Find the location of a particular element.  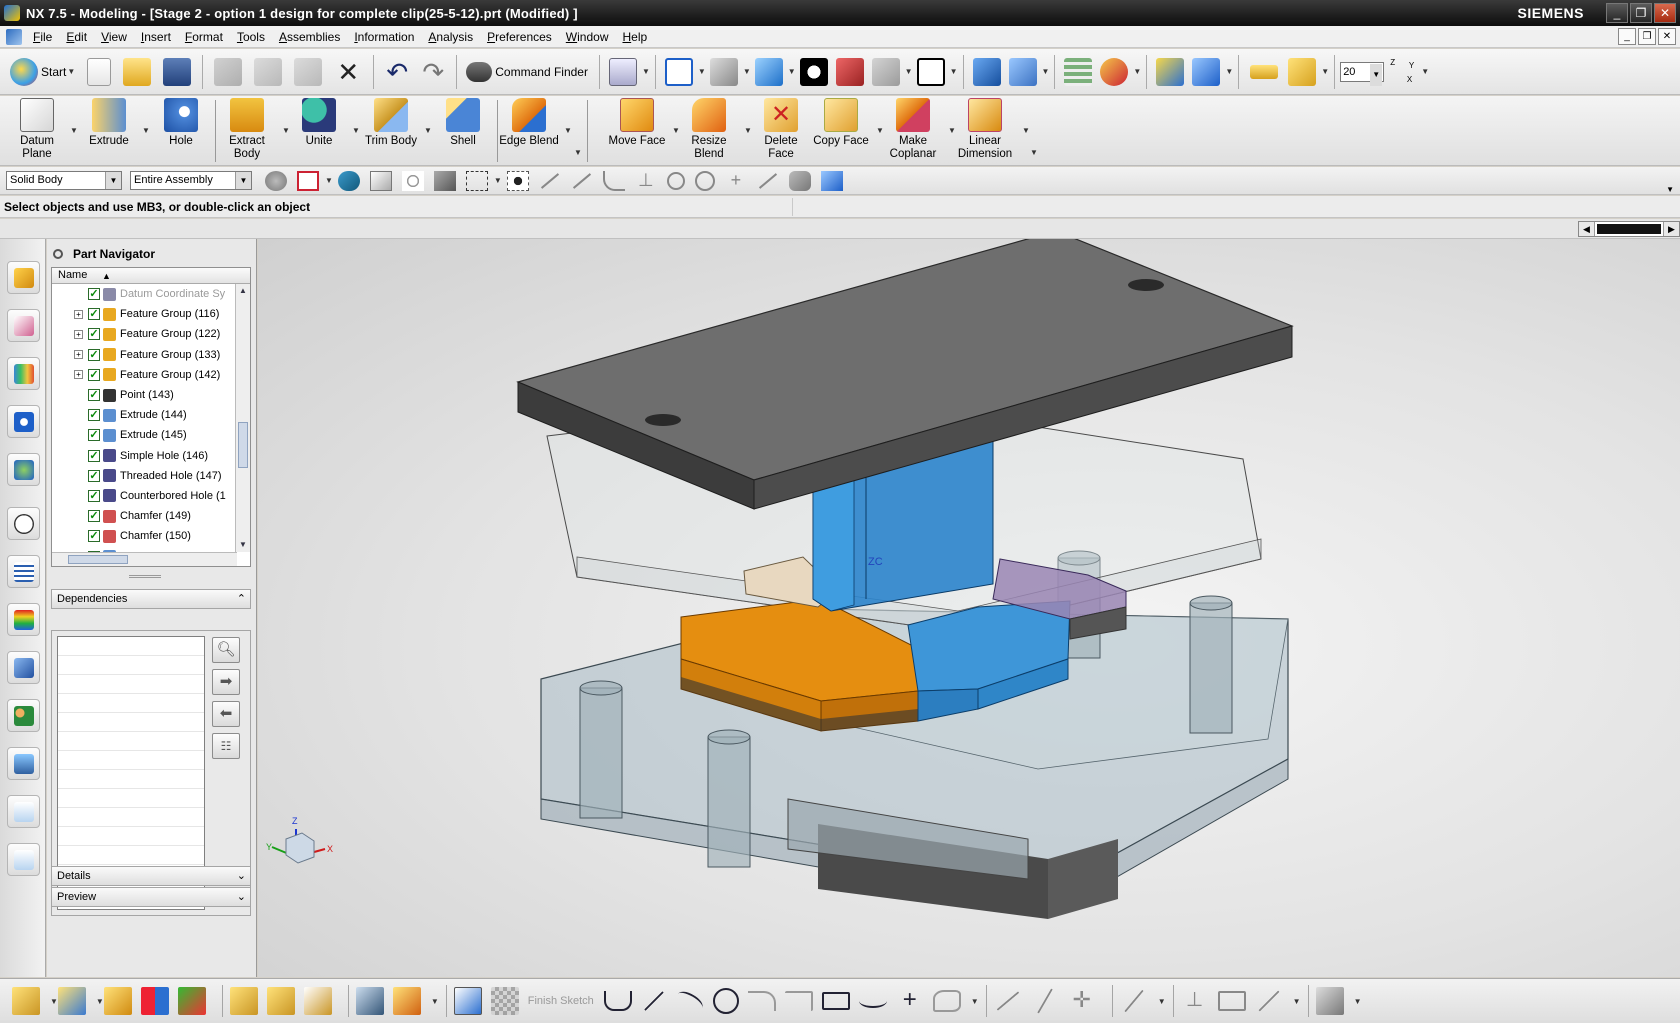

wave-geometry-linker-icon is located at coordinates (243, 1001).